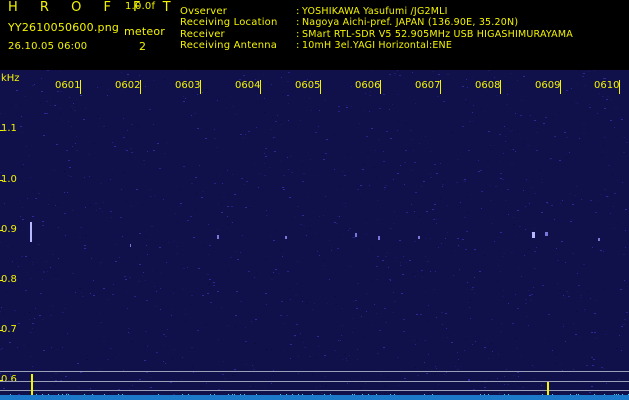 The height and width of the screenshot is (400, 629). Describe the element at coordinates (548, 85) in the screenshot. I see `minute-label-0609: 0609` at that location.